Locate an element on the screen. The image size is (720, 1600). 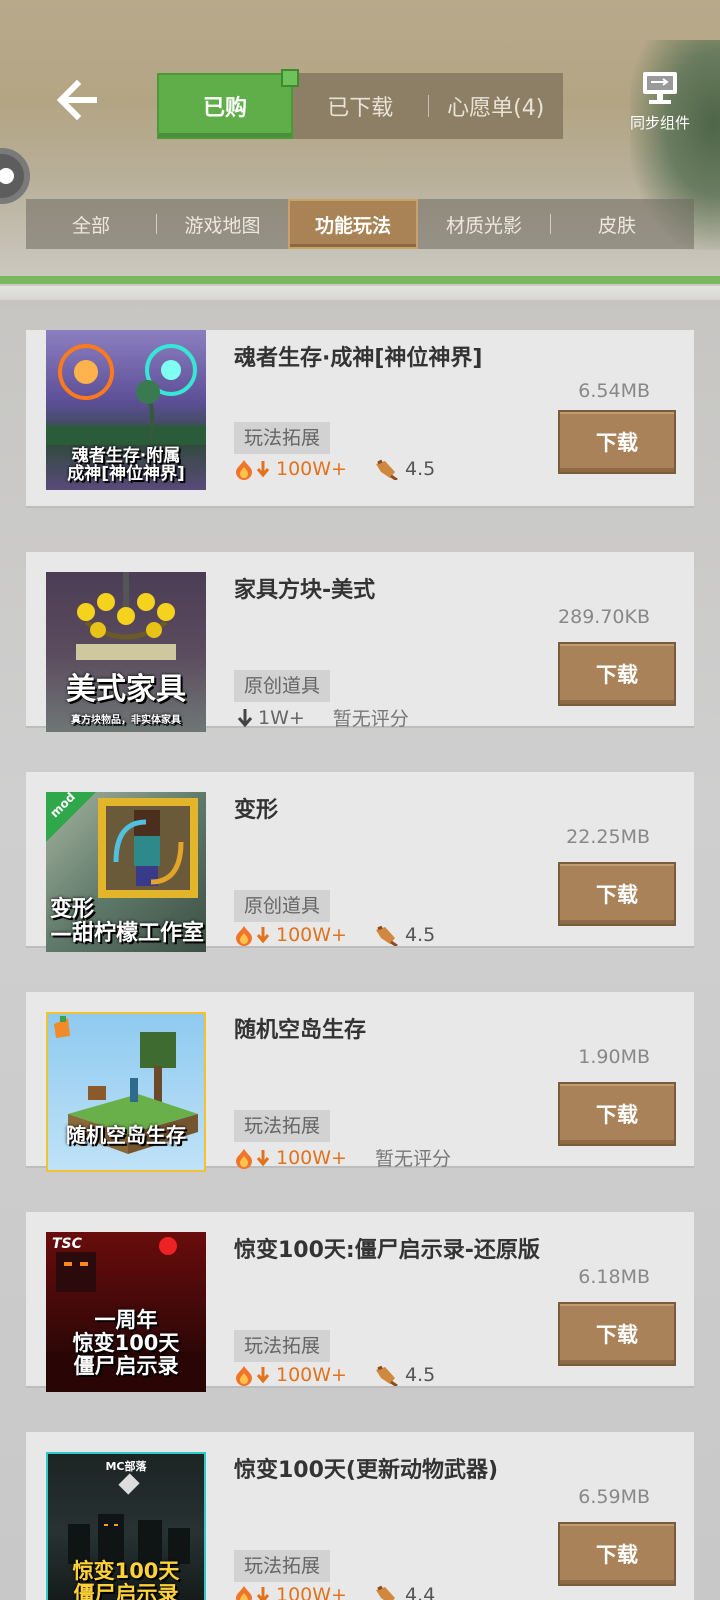
item-title: 变形 is located at coordinates (256, 810).